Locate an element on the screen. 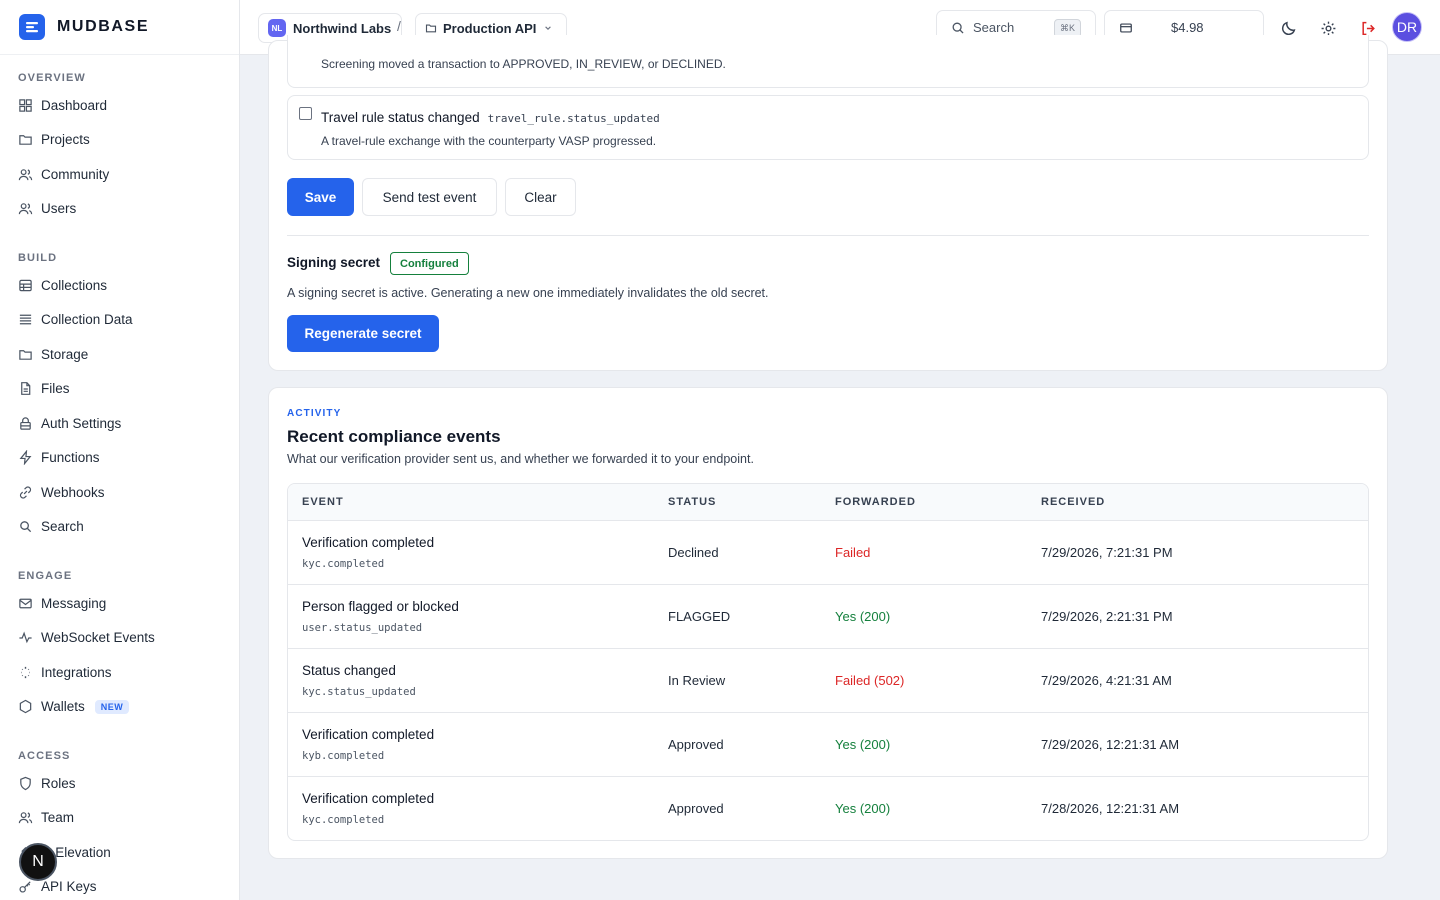 Image resolution: width=1440 pixels, height=900 pixels. signing-secret-title: Signing secret is located at coordinates (334, 262).